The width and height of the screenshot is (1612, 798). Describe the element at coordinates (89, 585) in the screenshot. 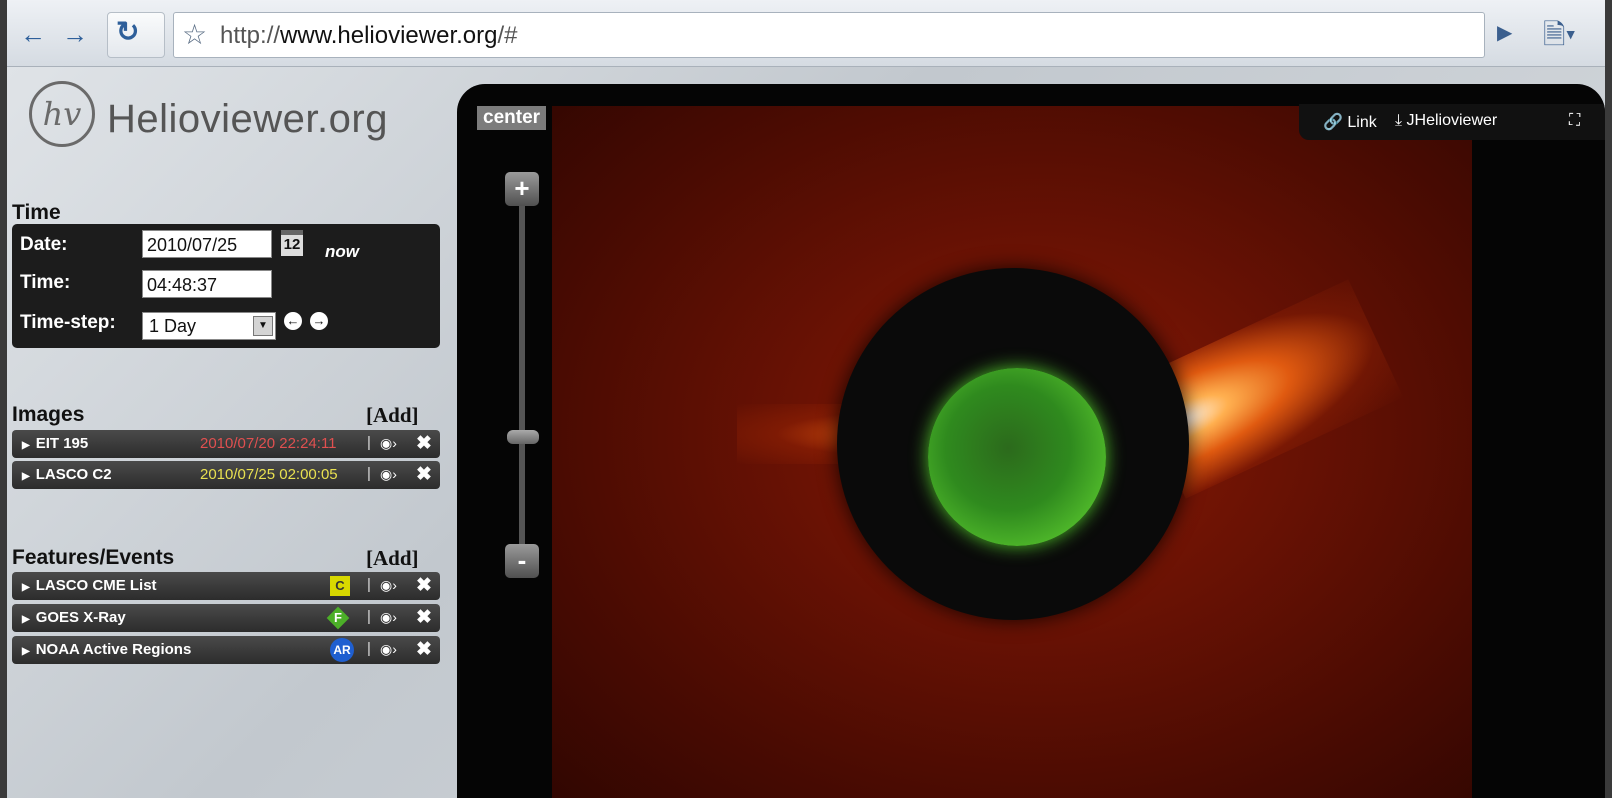

I see `feature-name: ▶ LASCO CME List` at that location.